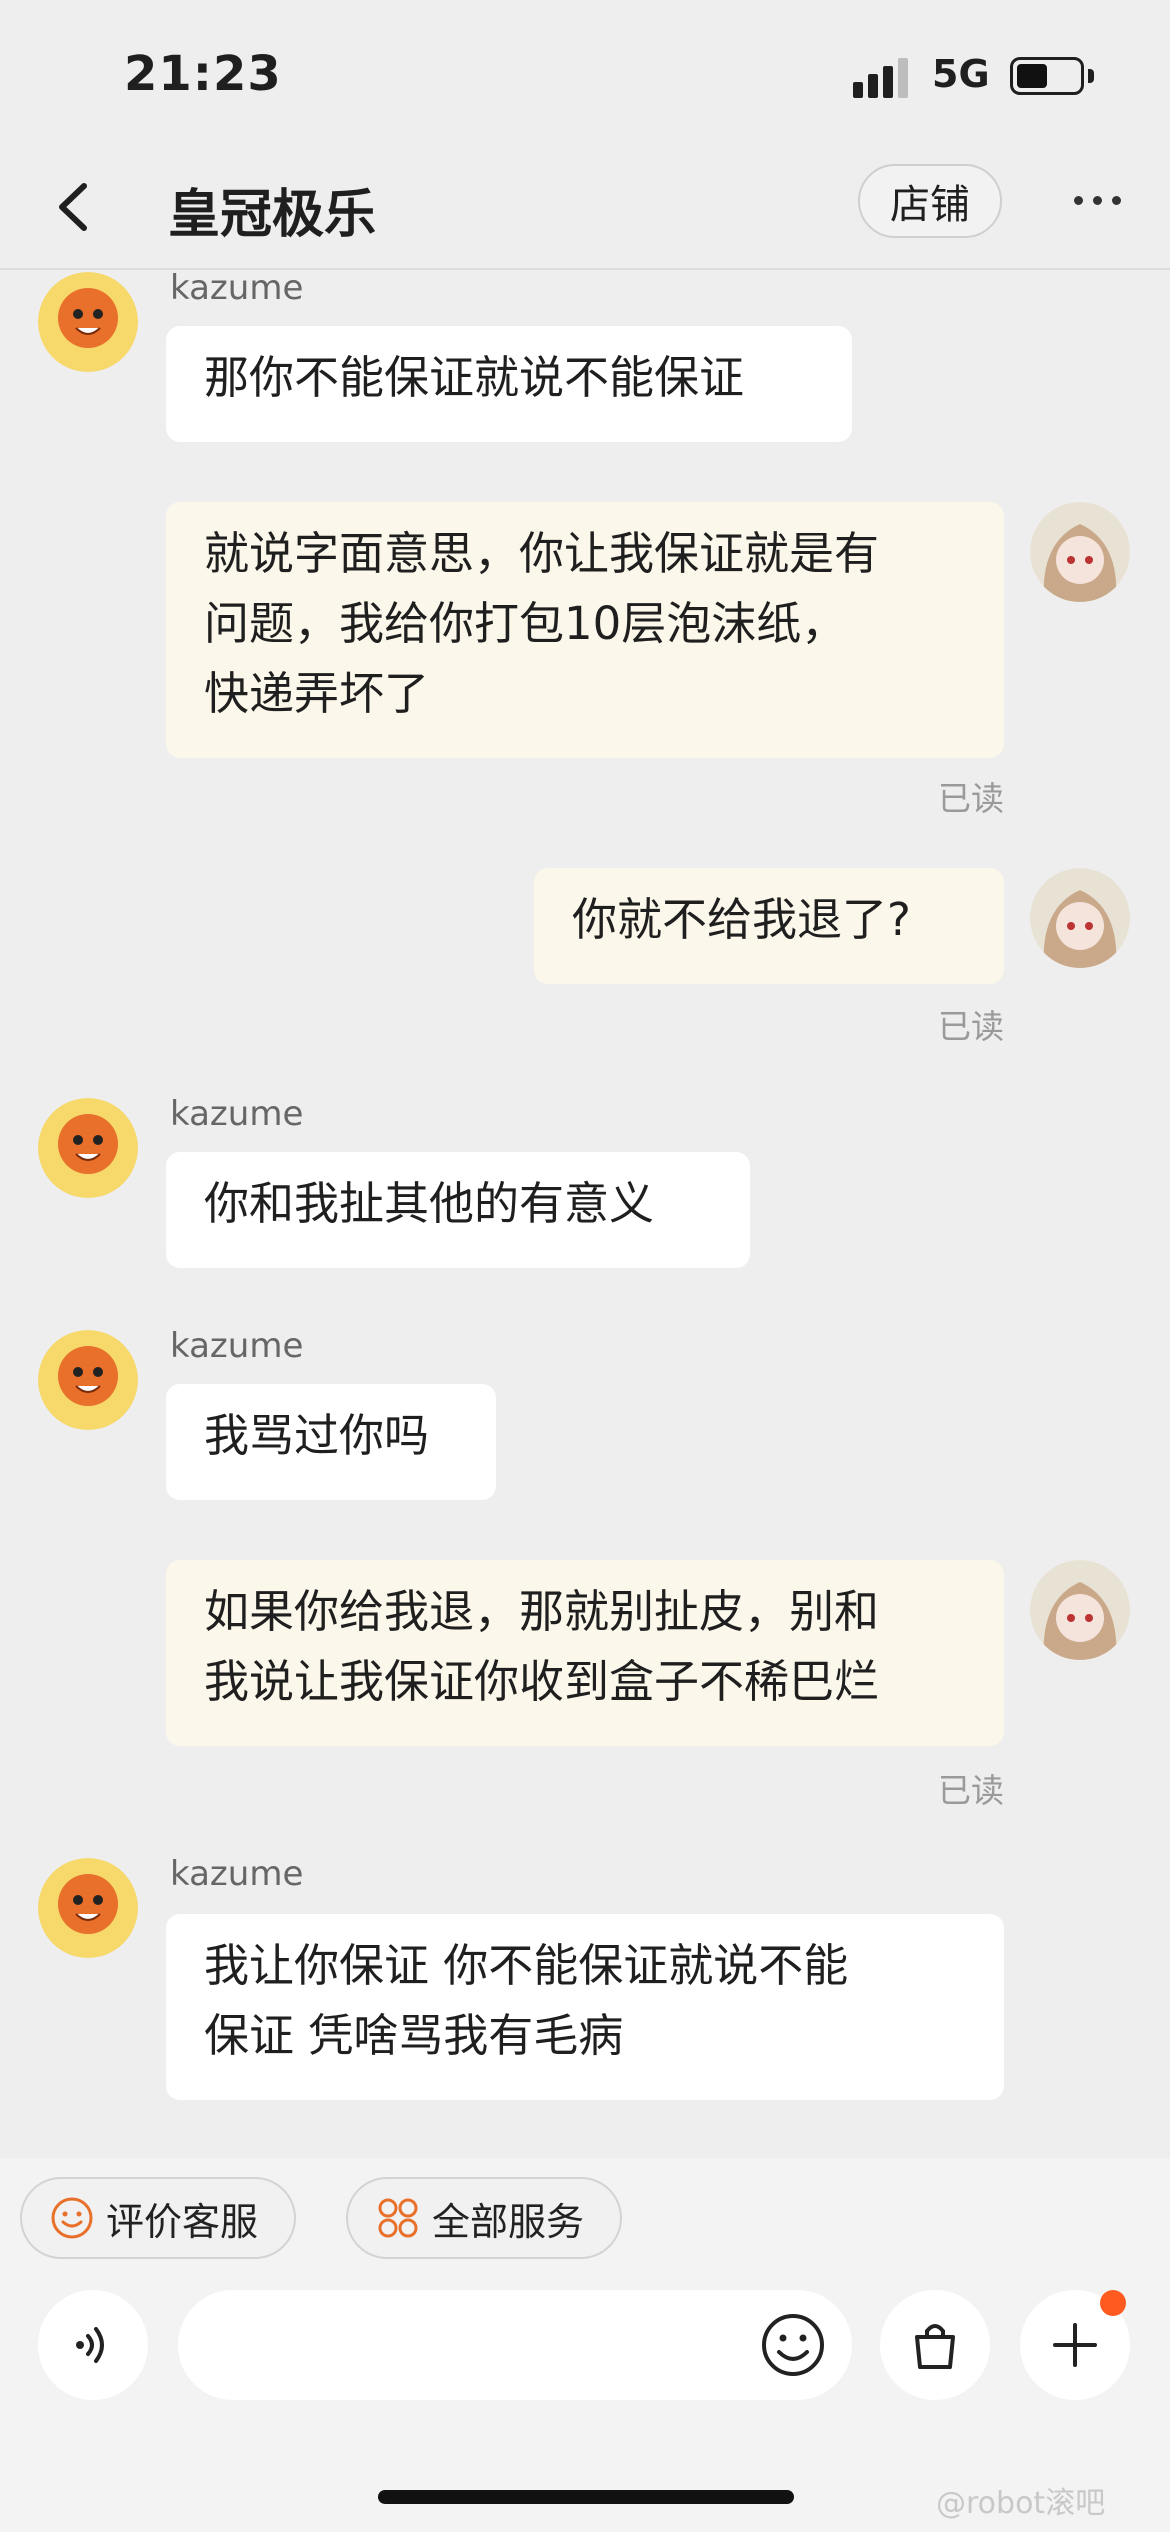 This screenshot has height=2532, width=1170. Describe the element at coordinates (542, 553) in the screenshot. I see `message-line: 就说字面意思，你让我保证就是有` at that location.